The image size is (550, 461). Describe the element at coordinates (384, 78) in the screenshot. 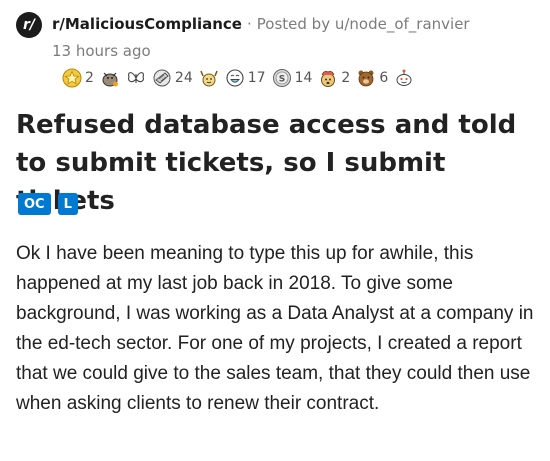

I see `award-count: 6` at that location.